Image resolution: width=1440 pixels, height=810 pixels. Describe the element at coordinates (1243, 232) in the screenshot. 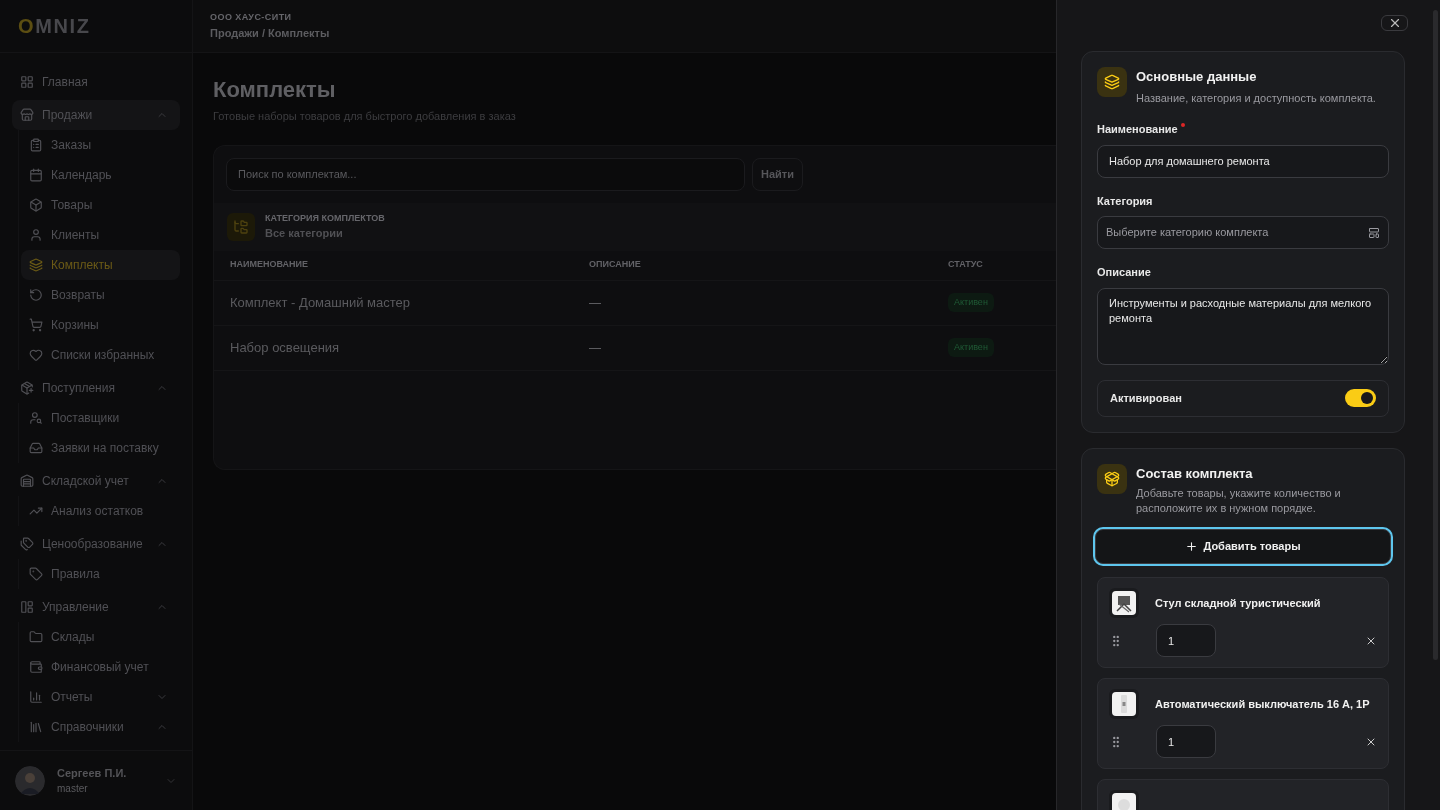

I see `select-field: Выберите категорию комплекта` at that location.